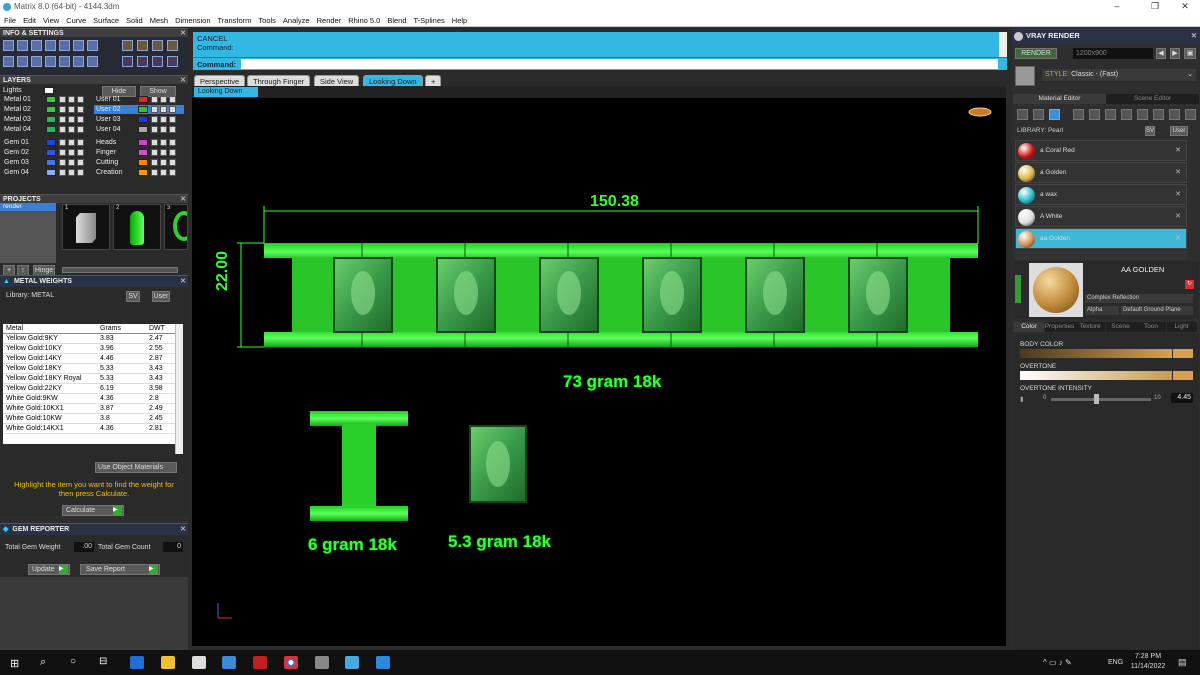  Describe the element at coordinates (1096, 375) in the screenshot. I see `overtone-slider` at that location.